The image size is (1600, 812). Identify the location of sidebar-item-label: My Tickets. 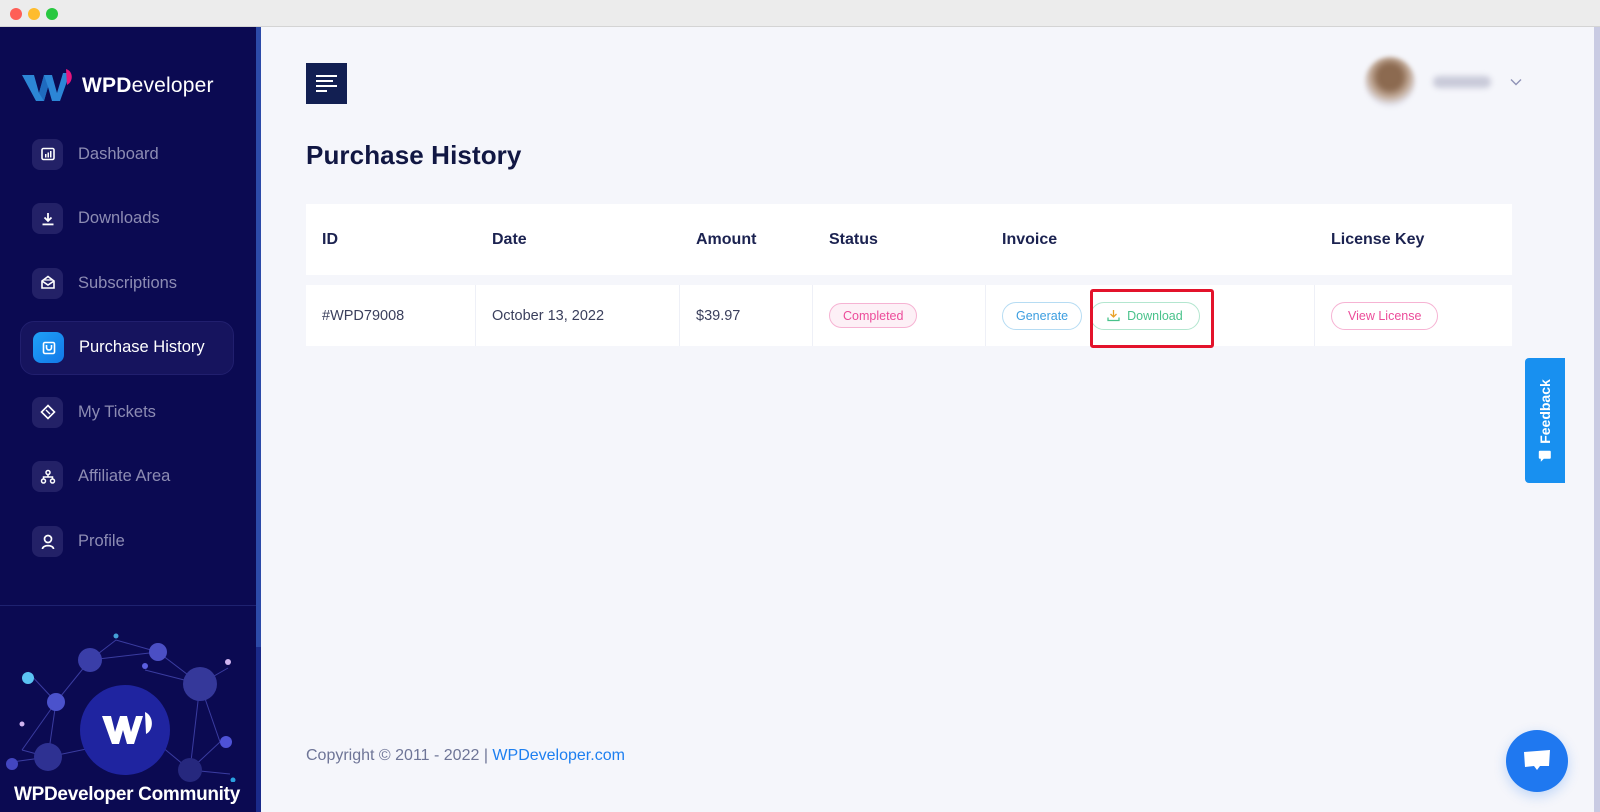
(117, 411).